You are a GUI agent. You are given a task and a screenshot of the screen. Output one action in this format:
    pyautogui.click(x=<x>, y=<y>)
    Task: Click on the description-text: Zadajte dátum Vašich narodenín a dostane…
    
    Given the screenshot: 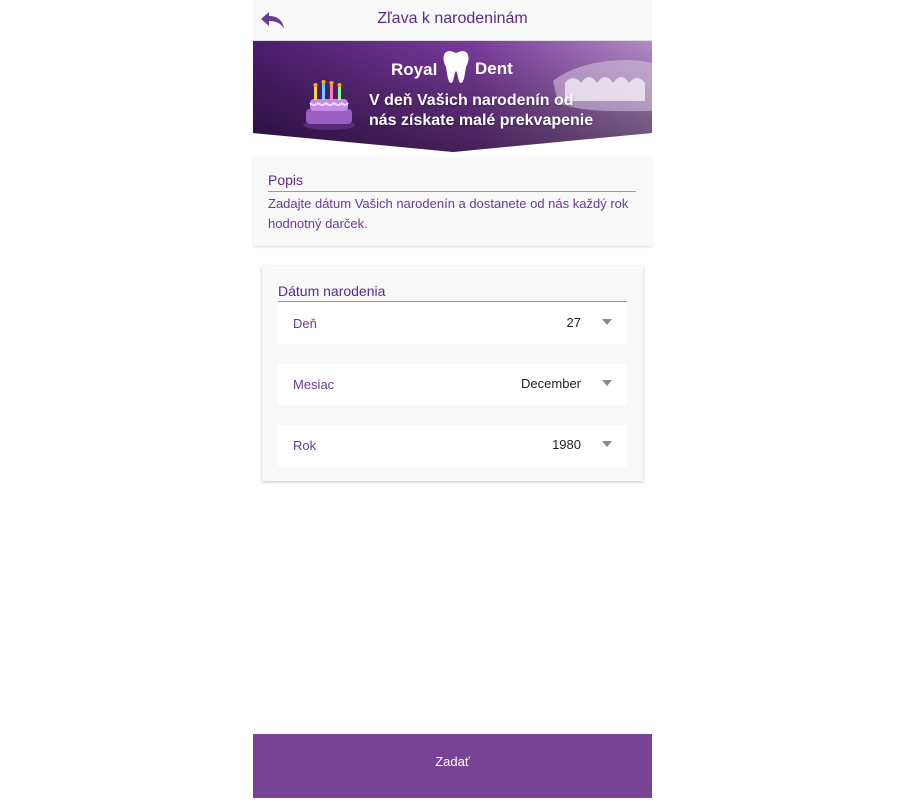 What is the action you would take?
    pyautogui.click(x=448, y=213)
    